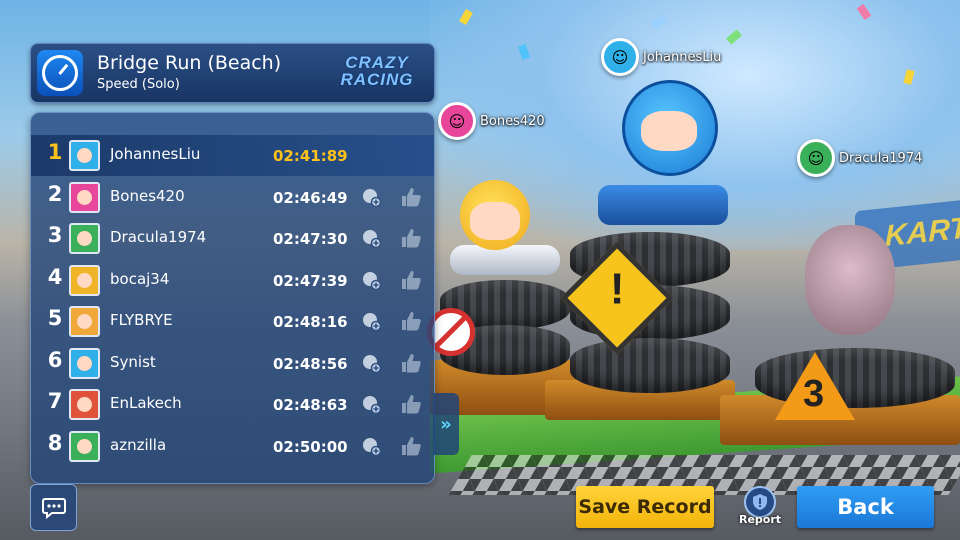 Image resolution: width=960 pixels, height=540 pixels. What do you see at coordinates (446, 424) in the screenshot?
I see `expand-panel-button: »` at bounding box center [446, 424].